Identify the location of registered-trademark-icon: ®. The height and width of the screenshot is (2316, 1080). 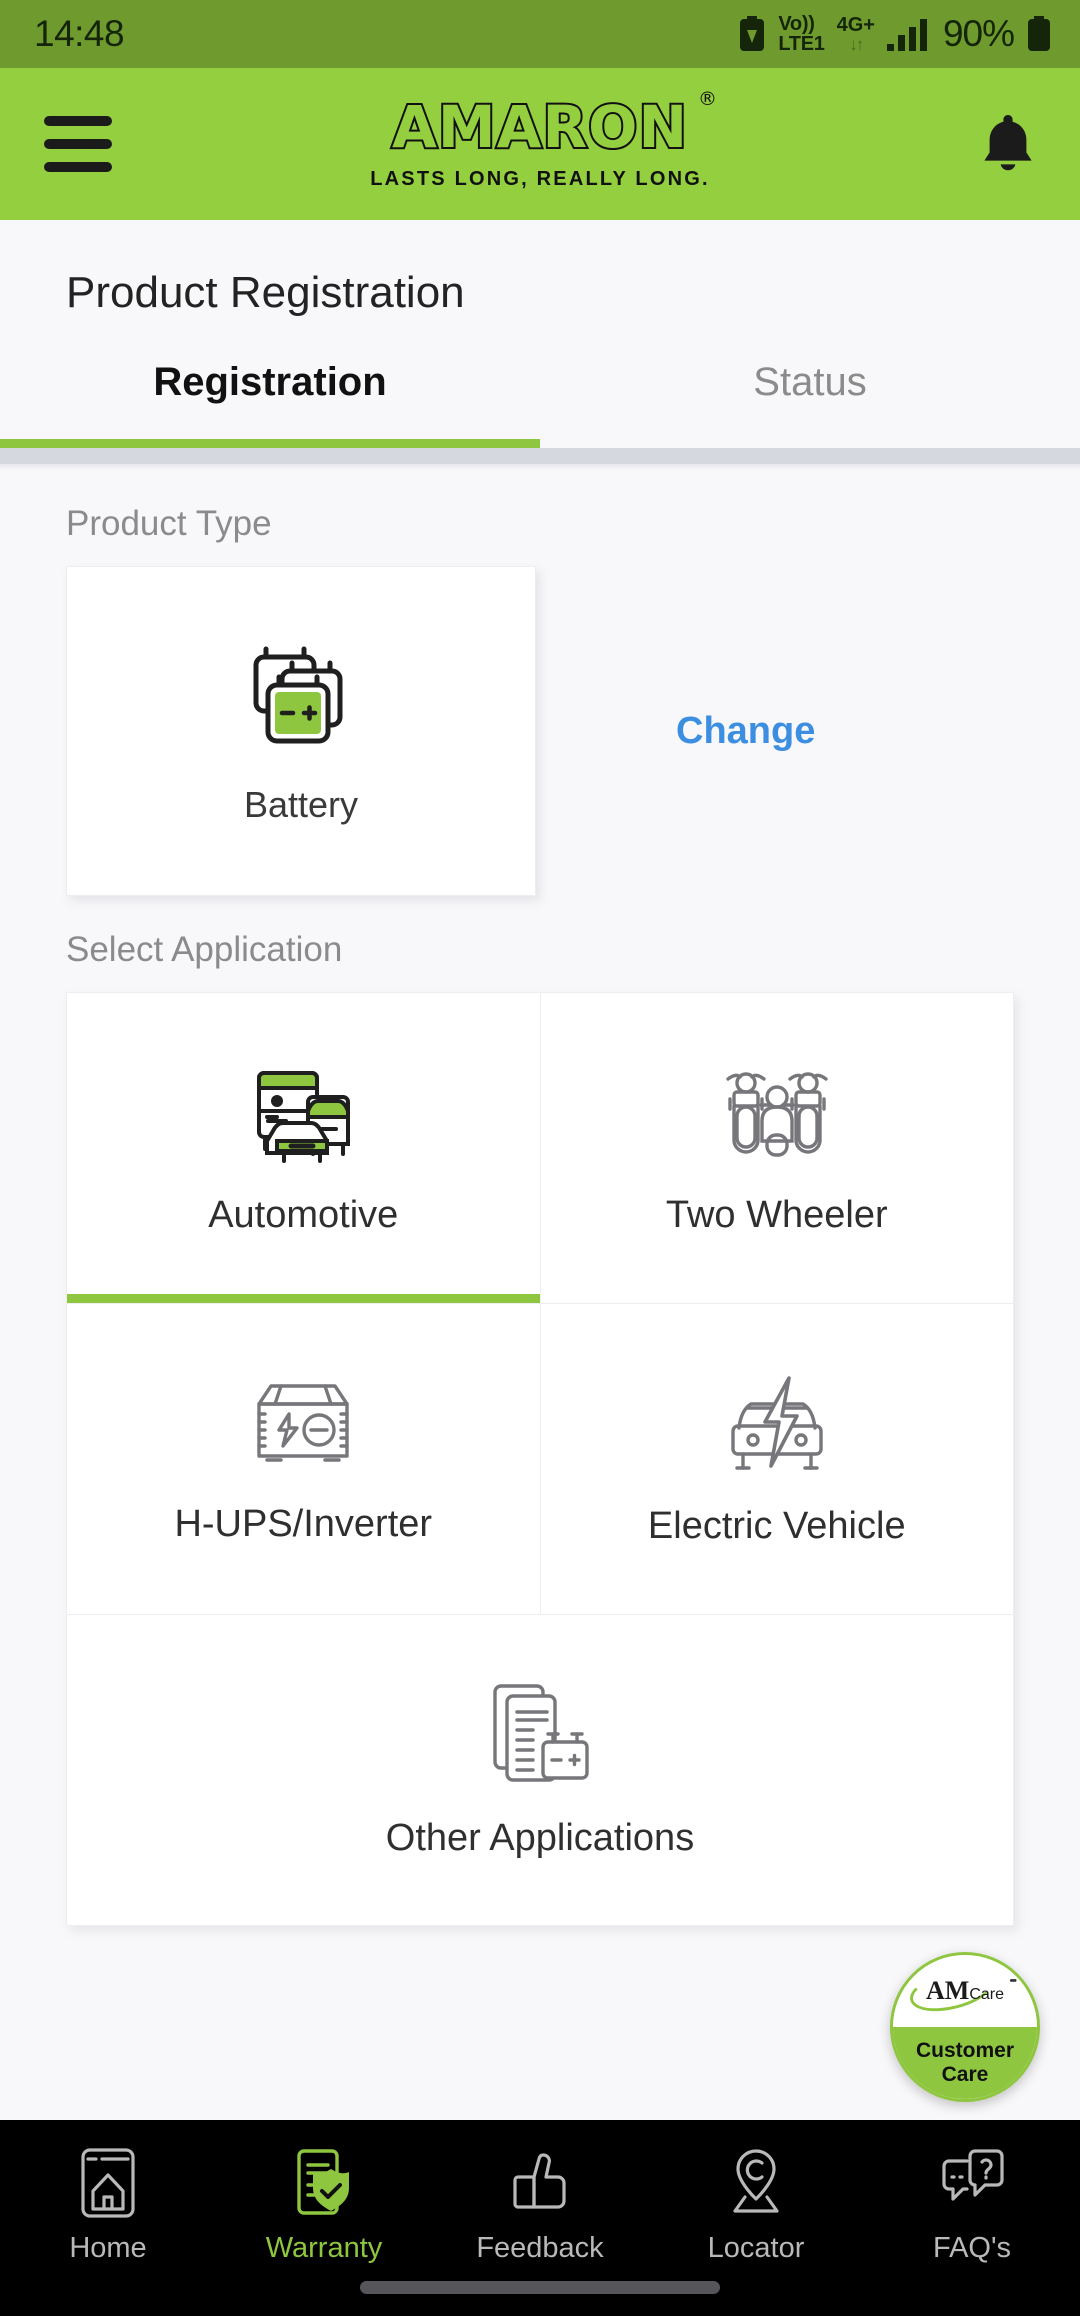
(708, 98).